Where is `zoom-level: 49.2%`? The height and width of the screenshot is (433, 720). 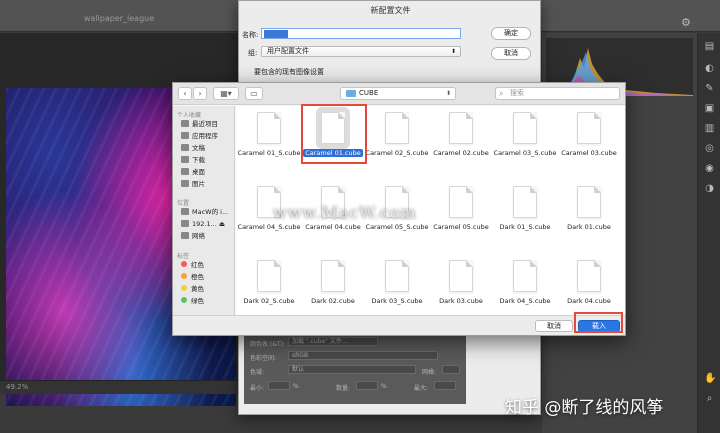
zoom-level: 49.2% is located at coordinates (17, 387).